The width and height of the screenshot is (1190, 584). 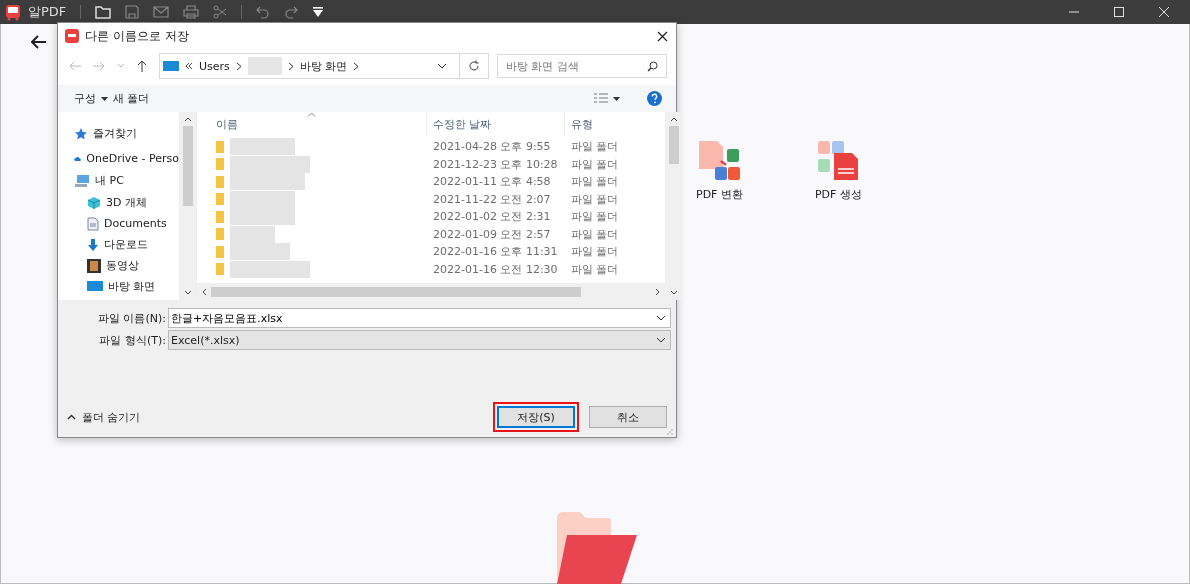 I want to click on star-icon, so click(x=81, y=133).